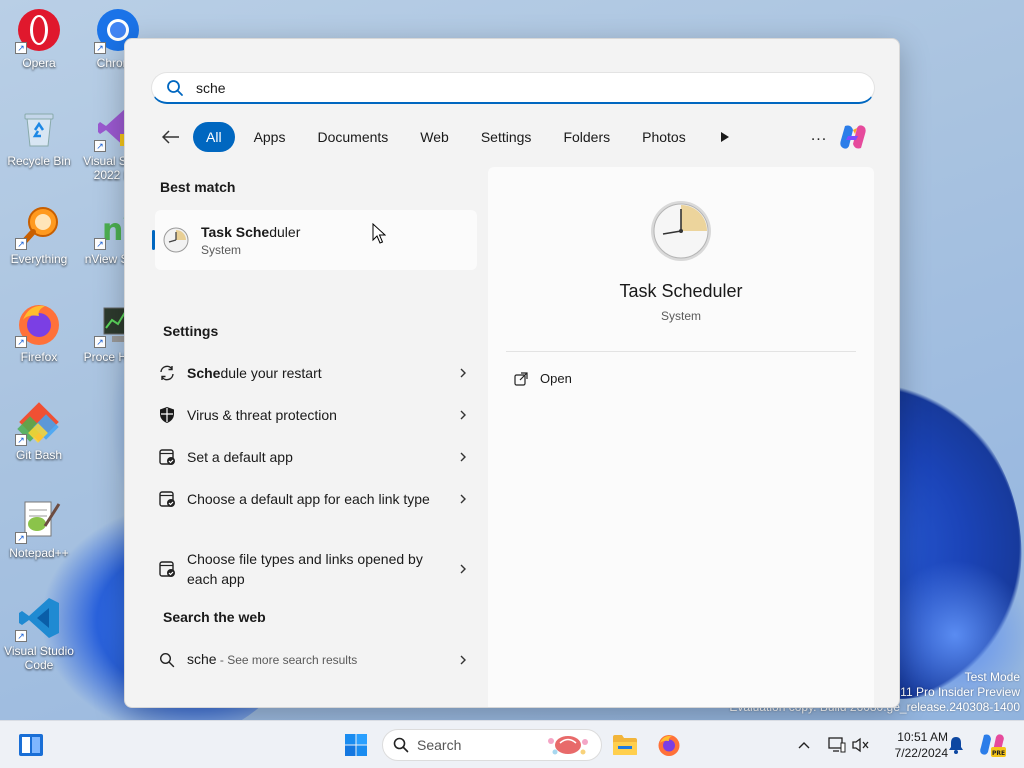 This screenshot has width=1024, height=768. I want to click on desktop-icon-everything: ↗ Everything, so click(39, 234).